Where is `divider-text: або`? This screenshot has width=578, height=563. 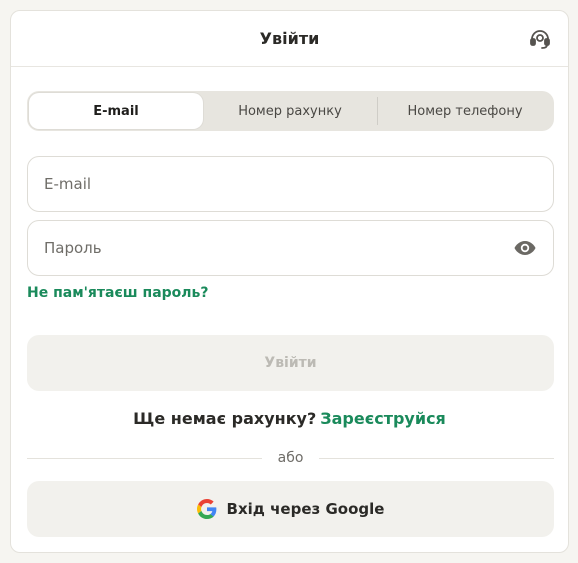 divider-text: або is located at coordinates (290, 458).